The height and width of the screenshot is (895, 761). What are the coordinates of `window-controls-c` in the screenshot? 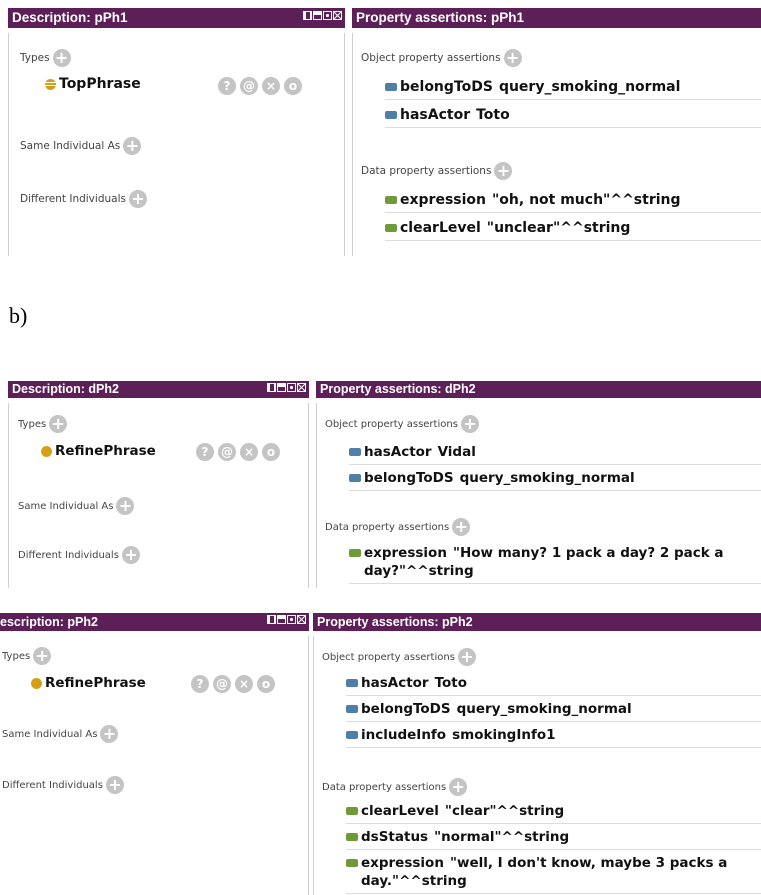 It's located at (286, 619).